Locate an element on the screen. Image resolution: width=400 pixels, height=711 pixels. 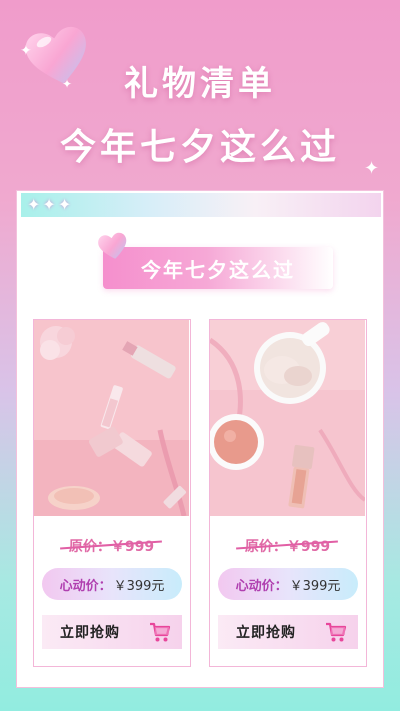
card-top-bar: ✦✦✦ is located at coordinates (201, 205).